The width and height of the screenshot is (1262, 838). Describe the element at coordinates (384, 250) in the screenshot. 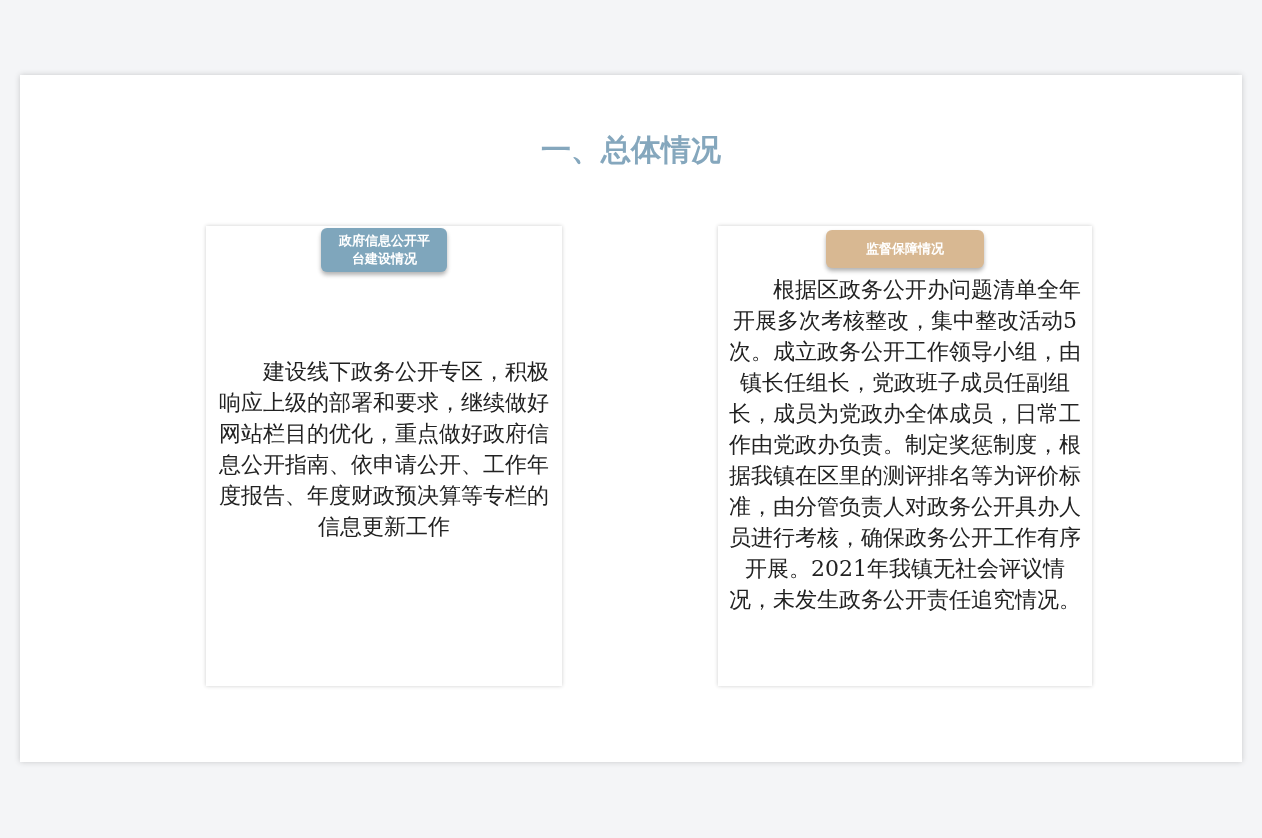

I see `card-heading-label: 政府信息公开平台建设情况` at that location.